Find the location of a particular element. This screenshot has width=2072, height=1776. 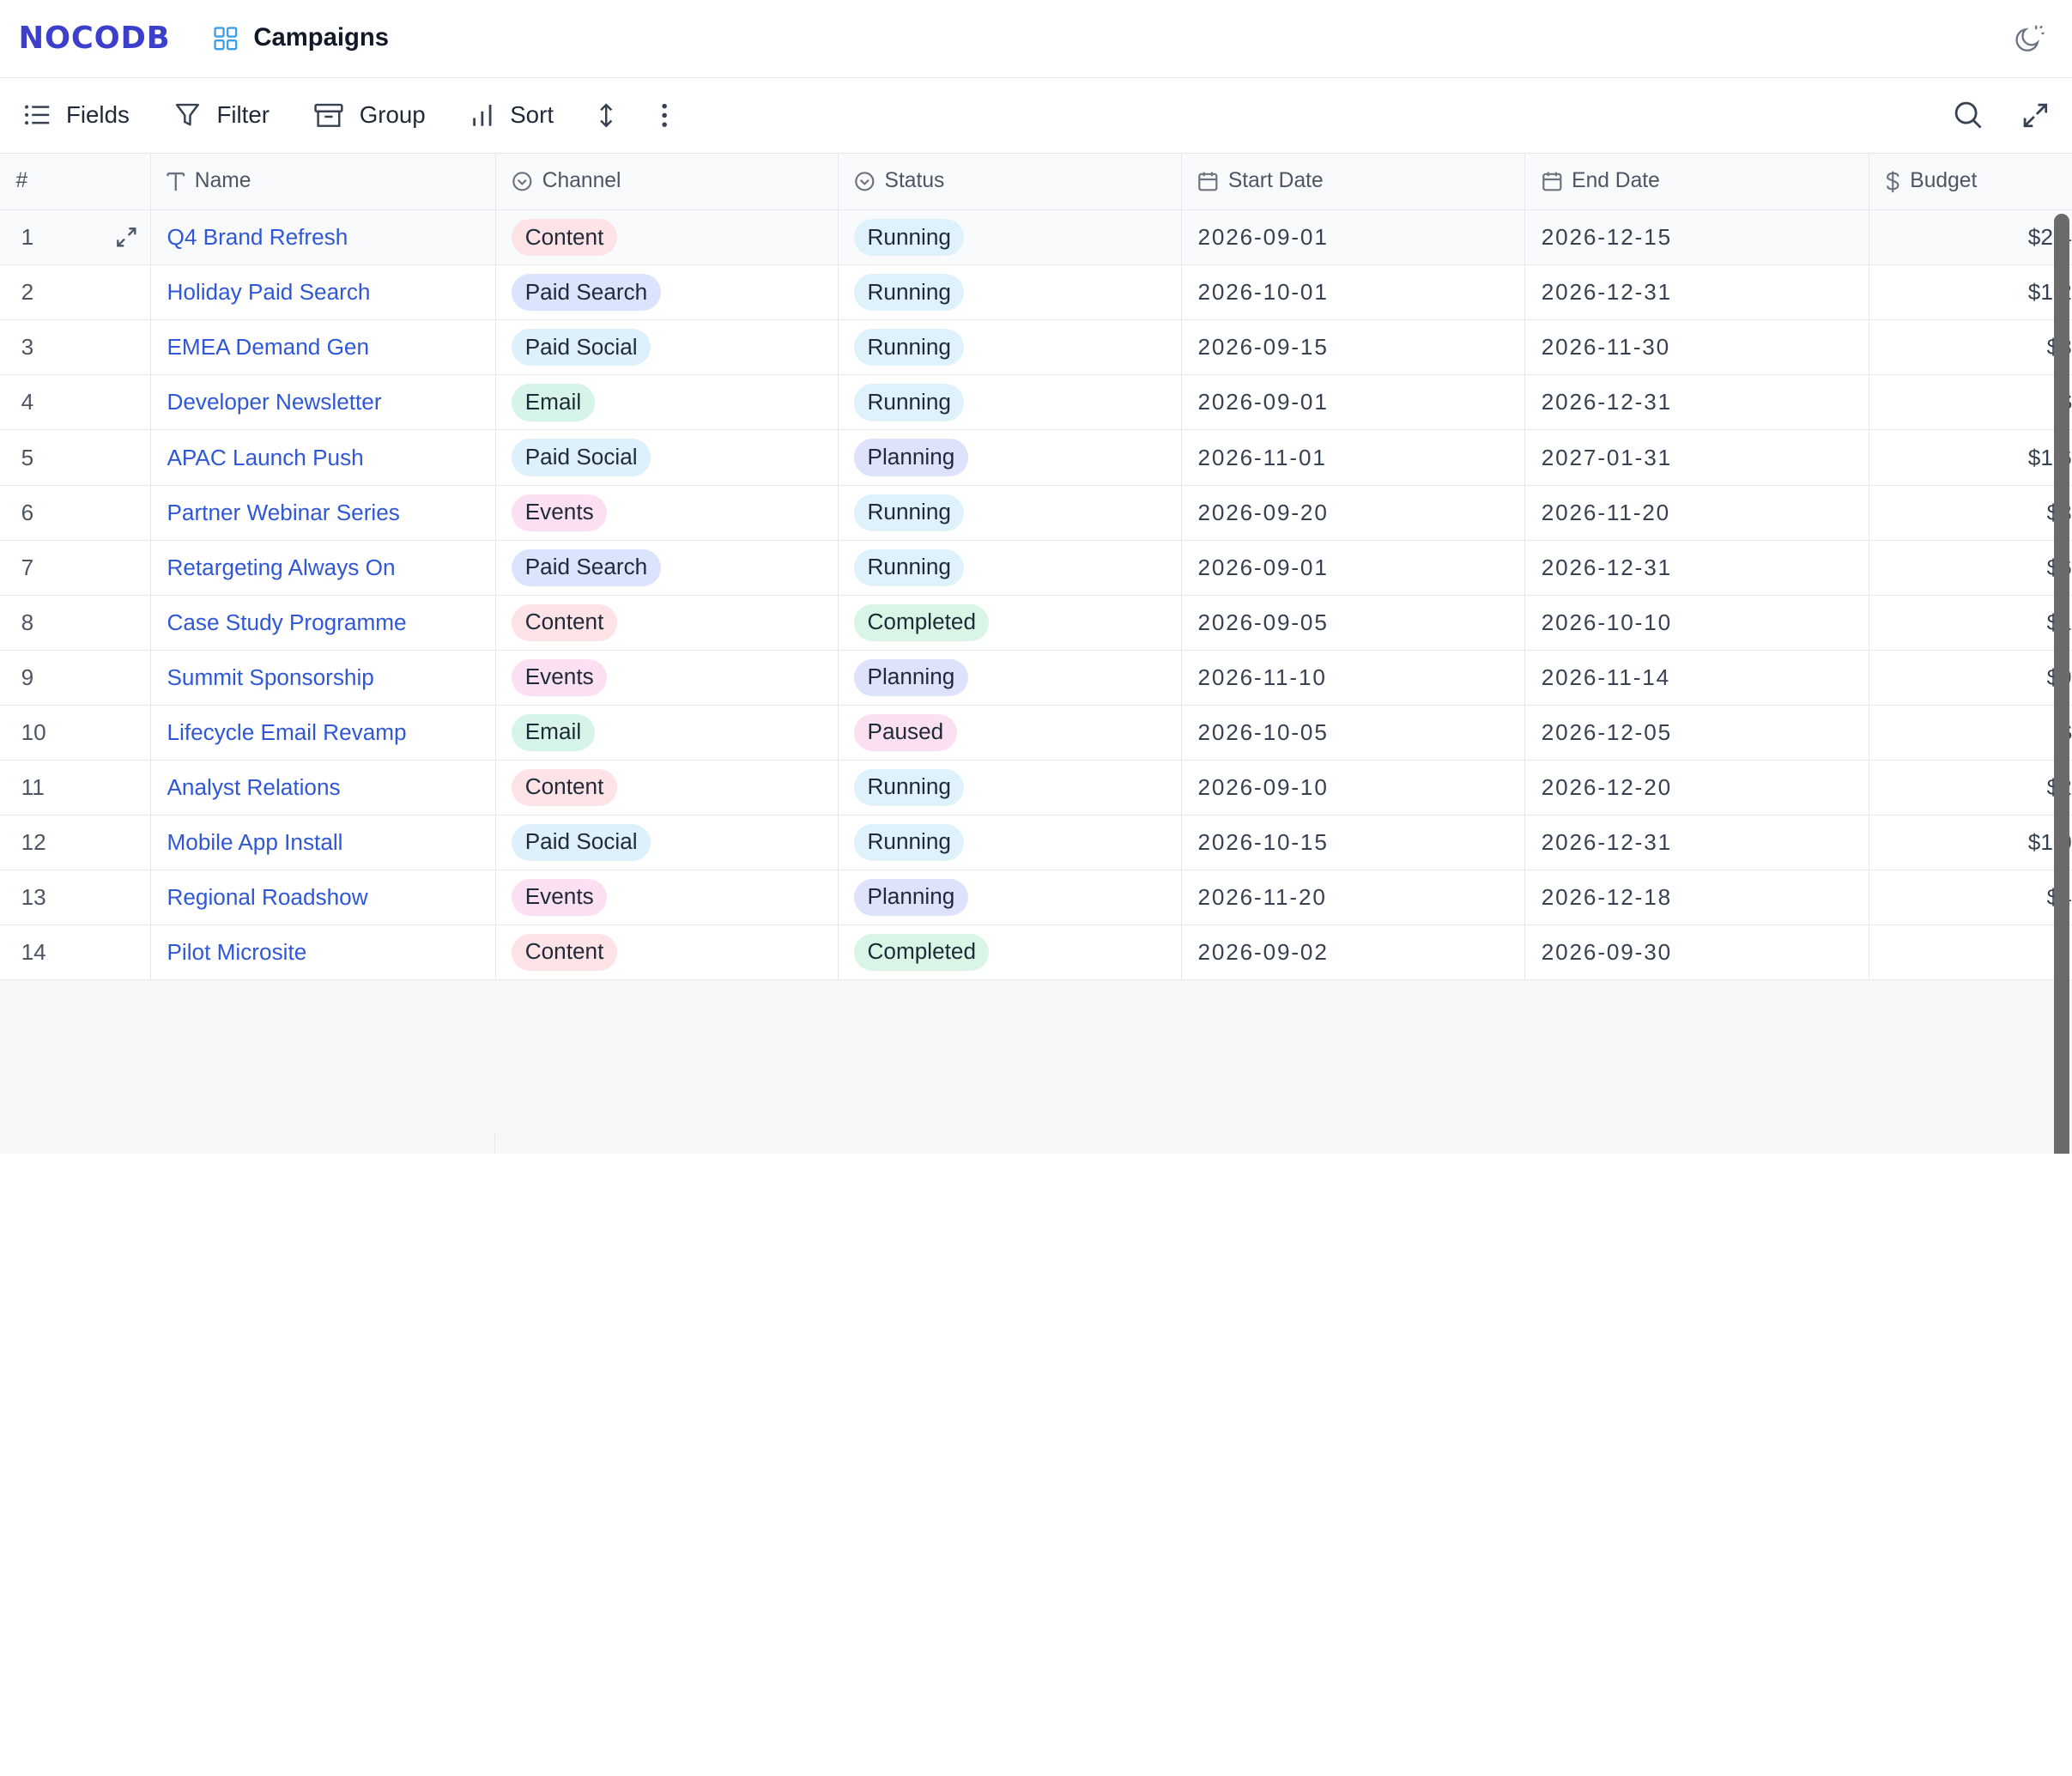

end-date-cell: 2026-11-14 is located at coordinates (1696, 678).